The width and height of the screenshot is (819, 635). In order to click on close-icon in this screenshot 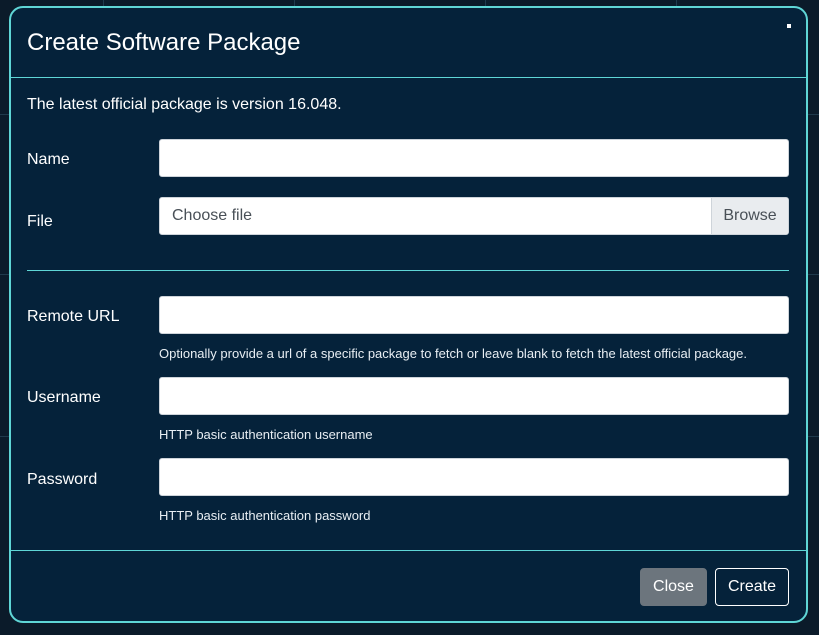, I will do `click(789, 26)`.